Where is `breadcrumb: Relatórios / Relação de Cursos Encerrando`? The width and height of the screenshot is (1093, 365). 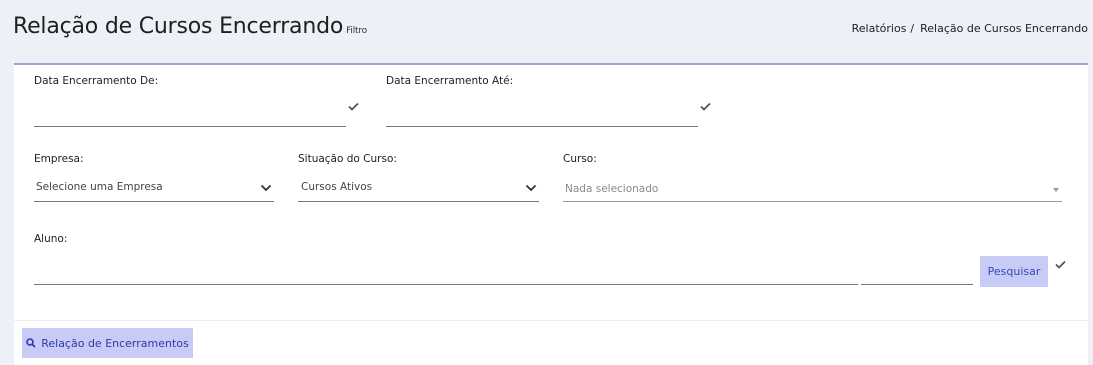 breadcrumb: Relatórios / Relação de Cursos Encerrando is located at coordinates (970, 28).